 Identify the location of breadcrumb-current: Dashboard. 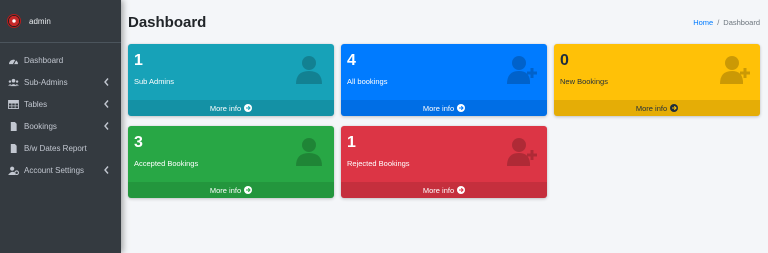
(741, 22).